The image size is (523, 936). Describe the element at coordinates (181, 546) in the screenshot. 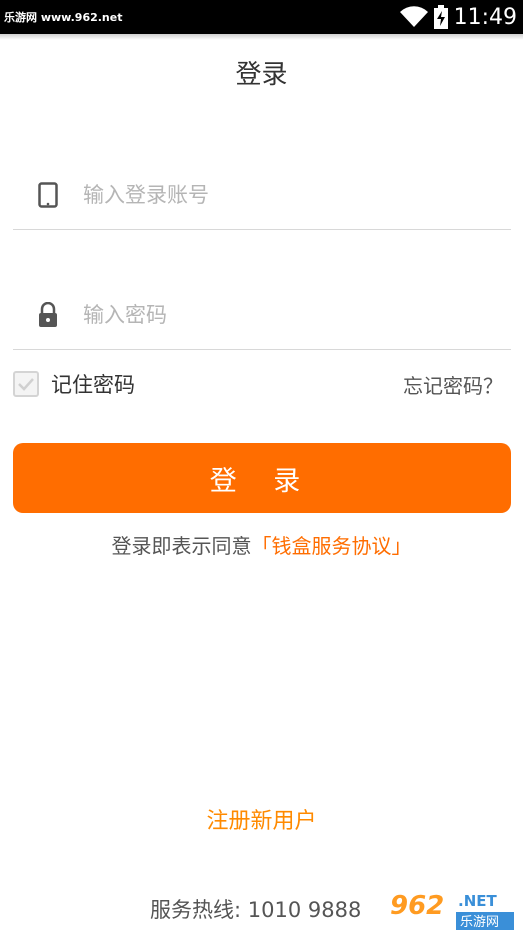

I see `agreement-prefix: 登录即表示同意` at that location.